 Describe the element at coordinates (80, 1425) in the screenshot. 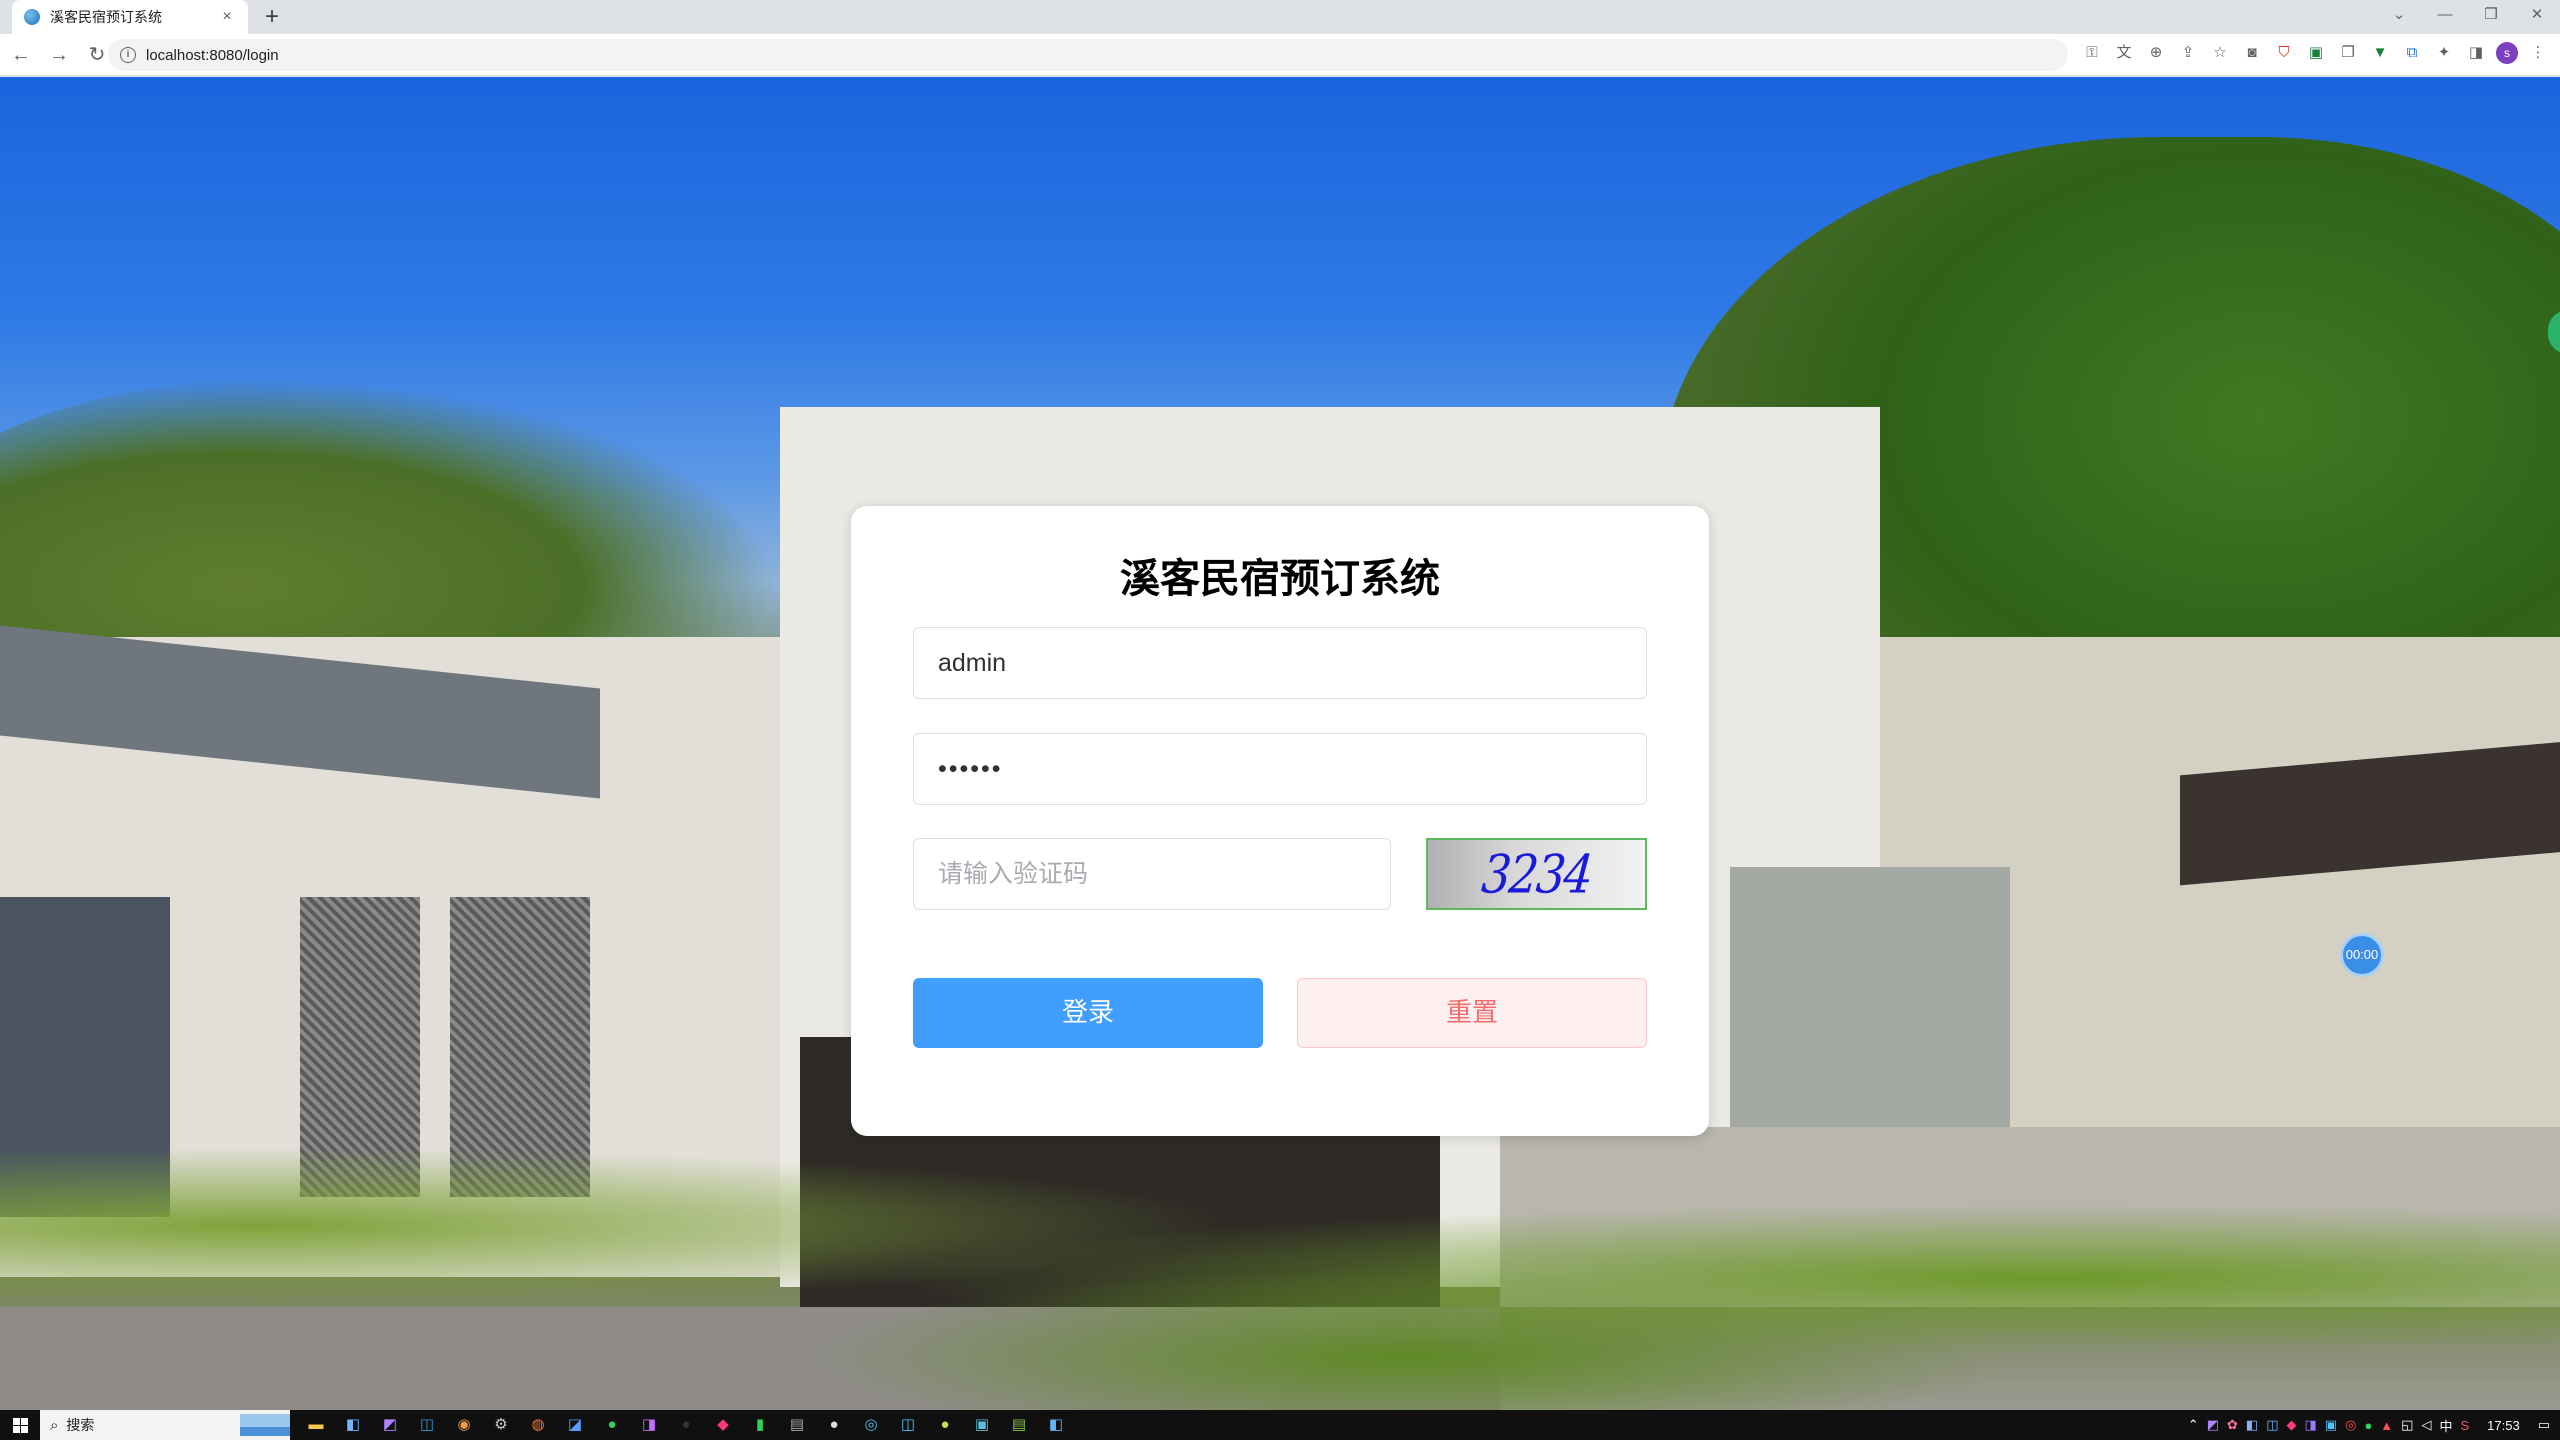

I see `search-label: 搜索` at that location.